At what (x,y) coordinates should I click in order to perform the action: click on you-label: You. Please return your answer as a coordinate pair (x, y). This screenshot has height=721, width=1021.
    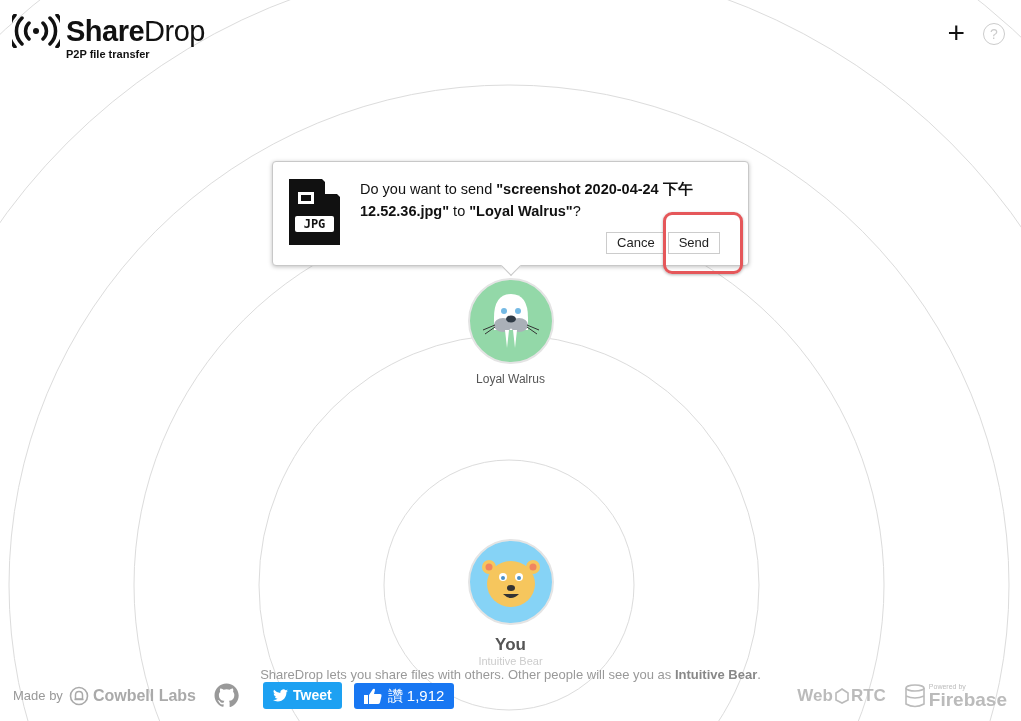
    Looking at the image, I should click on (510, 644).